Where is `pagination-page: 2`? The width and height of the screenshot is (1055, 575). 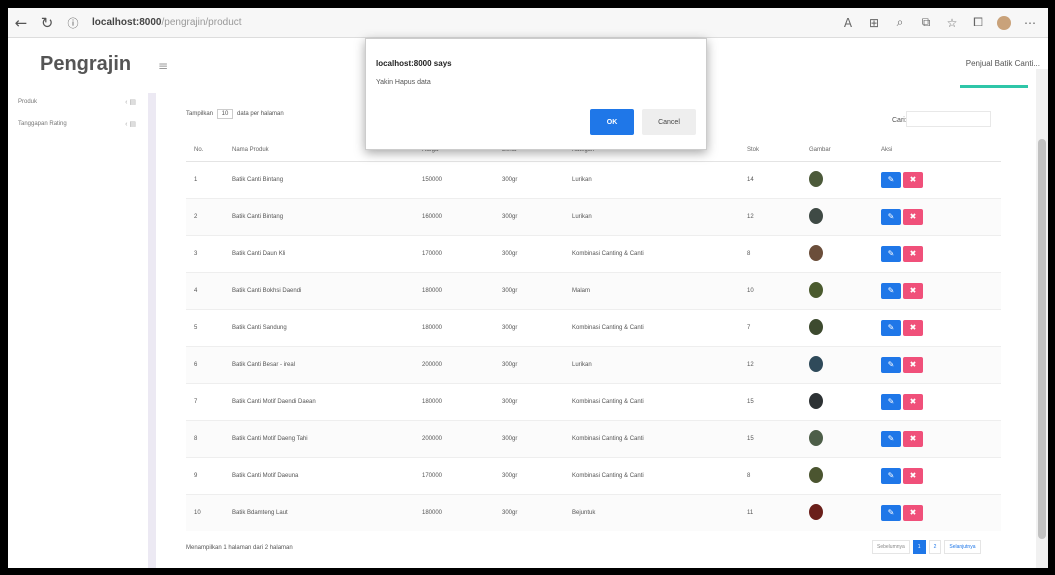
pagination-page: 2 is located at coordinates (935, 547).